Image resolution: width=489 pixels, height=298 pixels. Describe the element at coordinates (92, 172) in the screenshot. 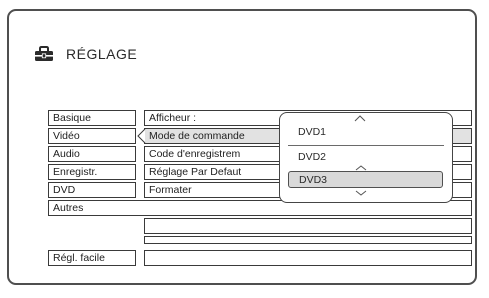

I see `category-enregistr: Enregistr.` at that location.